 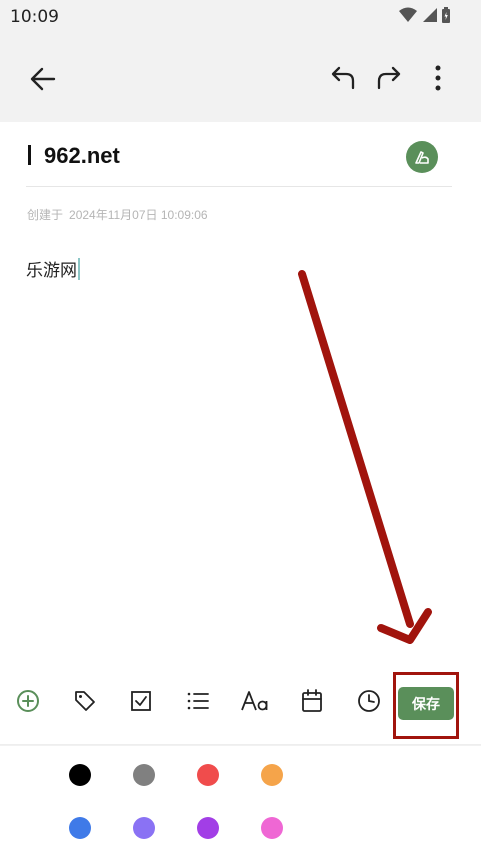 I want to click on checkbox-button, so click(x=141, y=701).